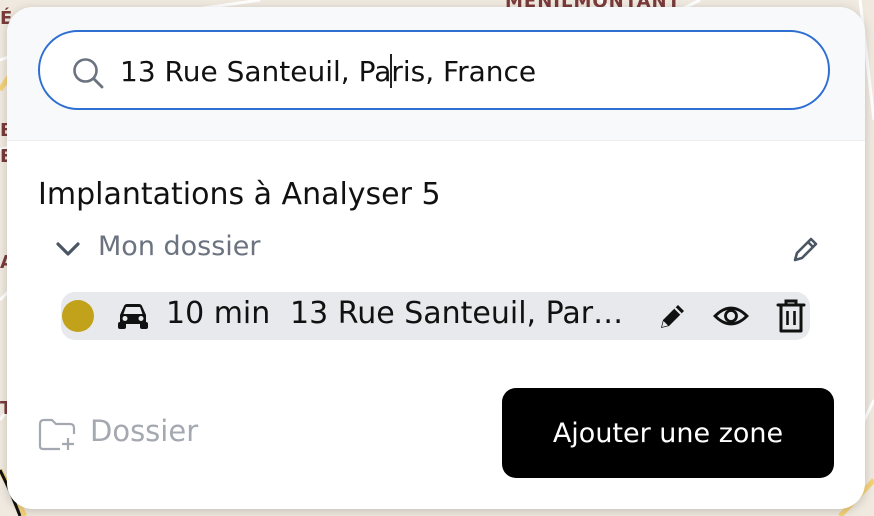  Describe the element at coordinates (239, 194) in the screenshot. I see `list-title: Implantations à Analyser 5` at that location.